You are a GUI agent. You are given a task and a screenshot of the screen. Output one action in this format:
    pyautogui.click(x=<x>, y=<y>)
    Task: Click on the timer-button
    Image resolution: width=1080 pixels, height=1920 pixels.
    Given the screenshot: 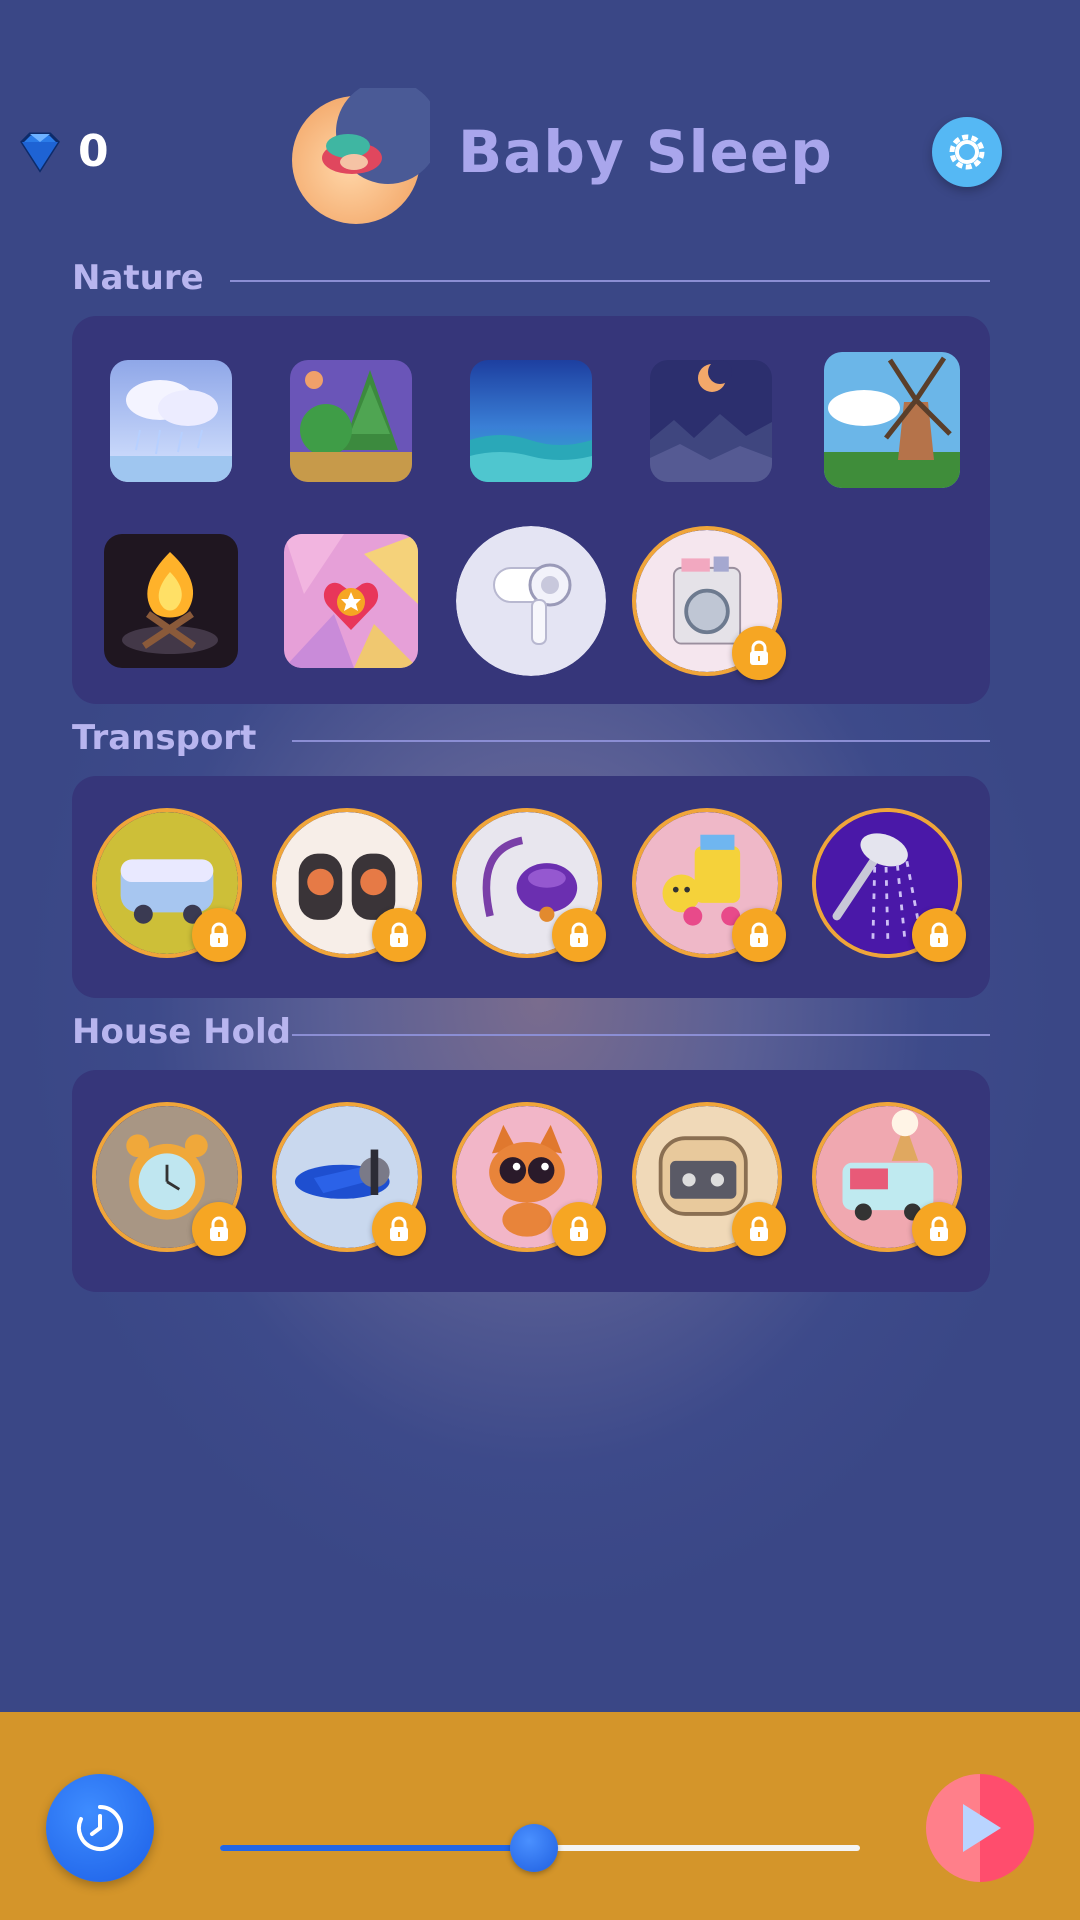 What is the action you would take?
    pyautogui.click(x=100, y=1828)
    